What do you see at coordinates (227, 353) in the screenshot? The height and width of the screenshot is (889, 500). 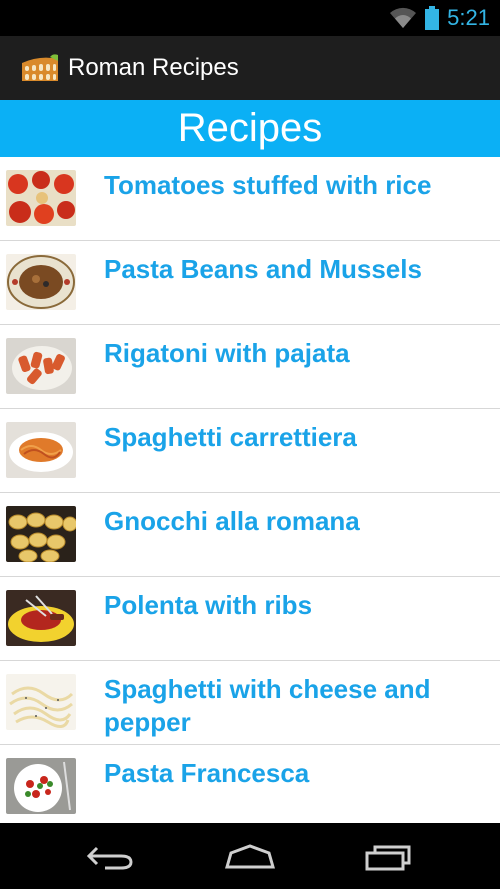 I see `recipe-title: Rigatoni with pajata` at bounding box center [227, 353].